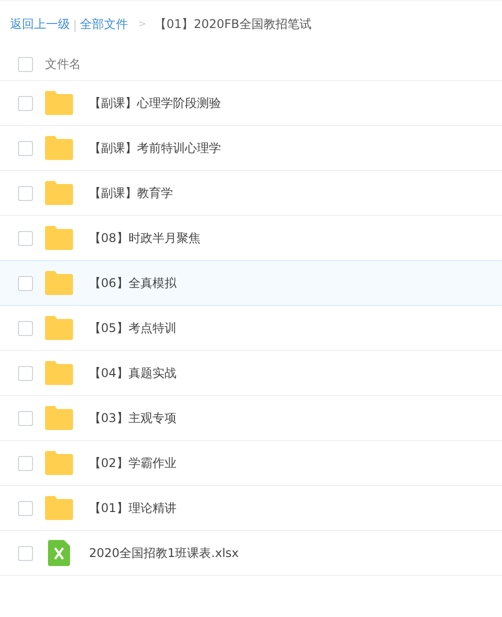  I want to click on file-name: 【02】学霸作业, so click(132, 463).